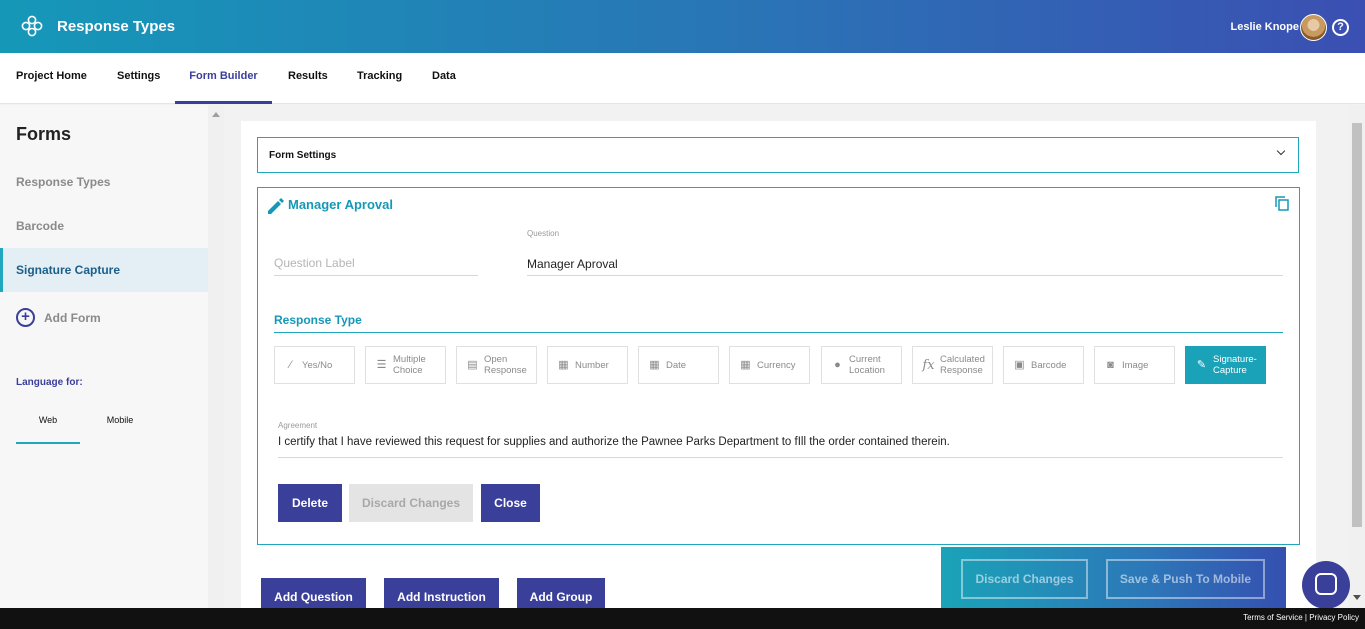  What do you see at coordinates (1282, 203) in the screenshot?
I see `copy-icon` at bounding box center [1282, 203].